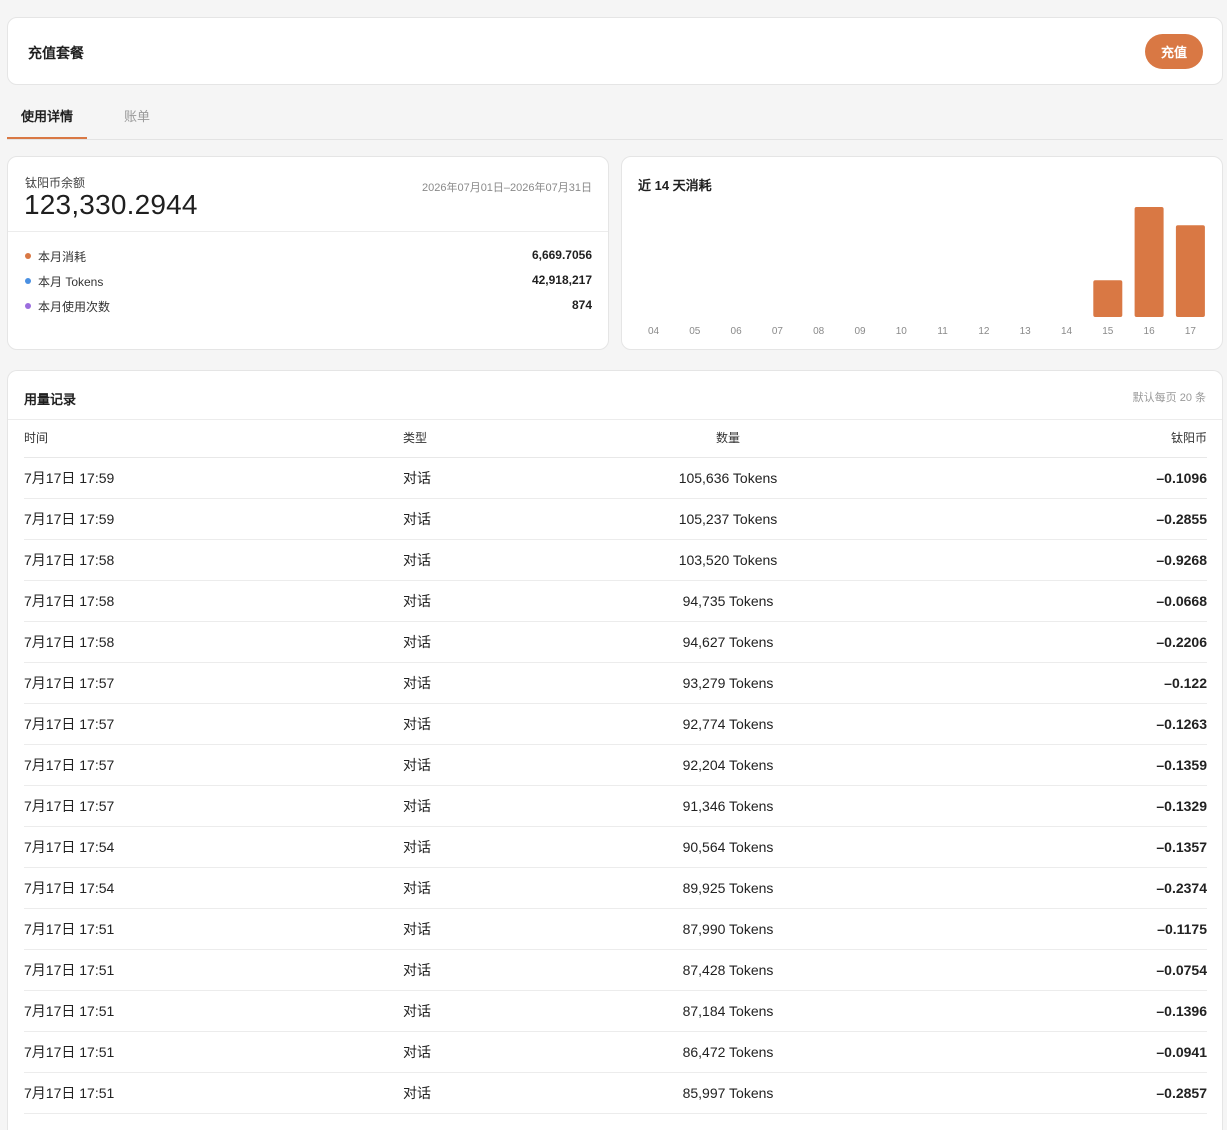 The width and height of the screenshot is (1227, 1130). What do you see at coordinates (728, 888) in the screenshot?
I see `cell-quantity: 89,925 Tokens` at bounding box center [728, 888].